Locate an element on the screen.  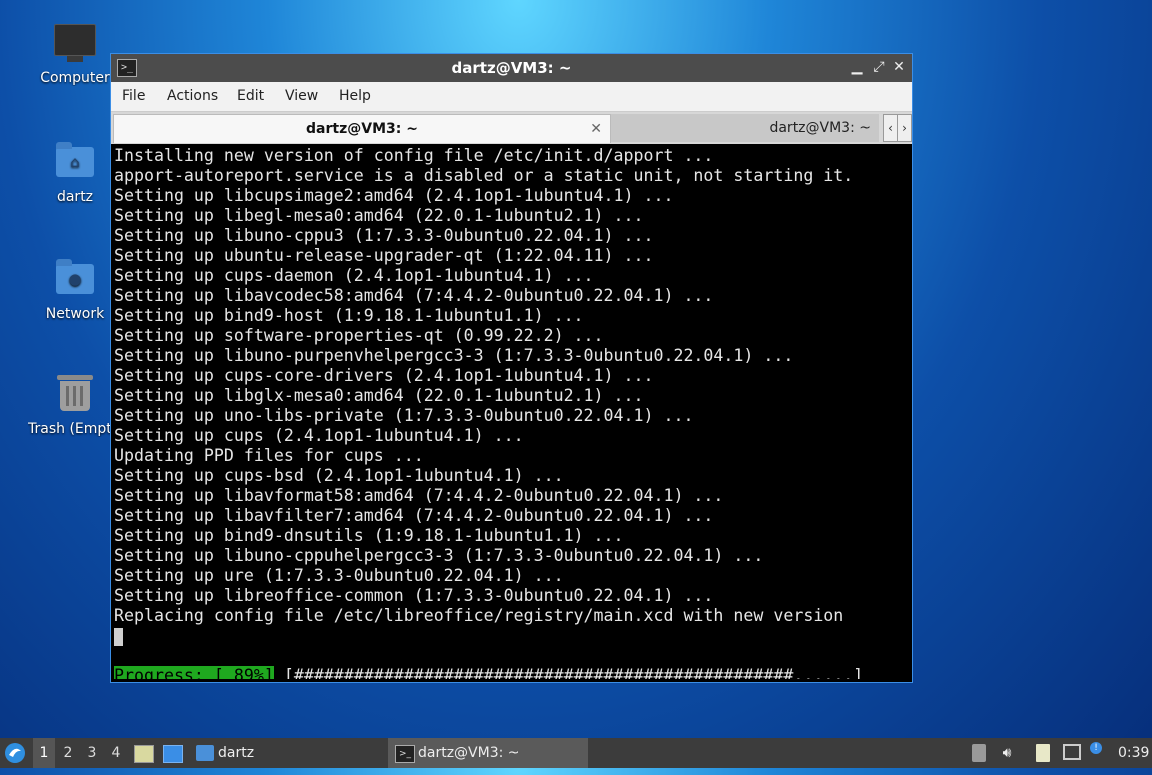
task-terminal: >_ dartz@VM3: ~ is located at coordinates (488, 753).